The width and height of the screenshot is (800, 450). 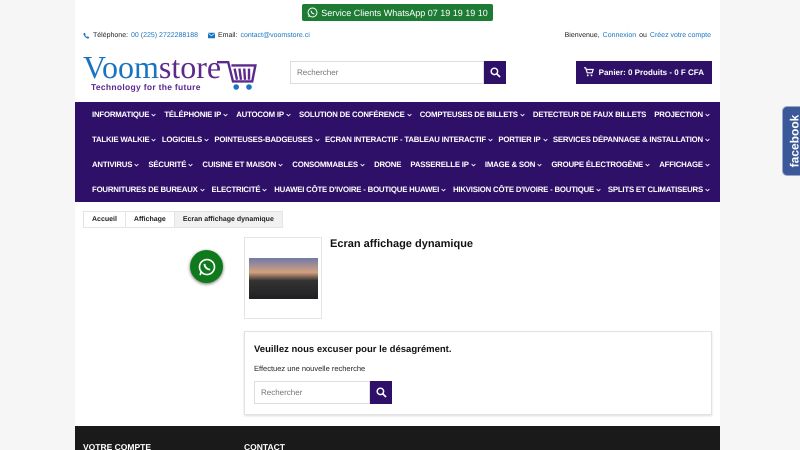 I want to click on footer-heading: VOTRE COMPTE, so click(x=117, y=446).